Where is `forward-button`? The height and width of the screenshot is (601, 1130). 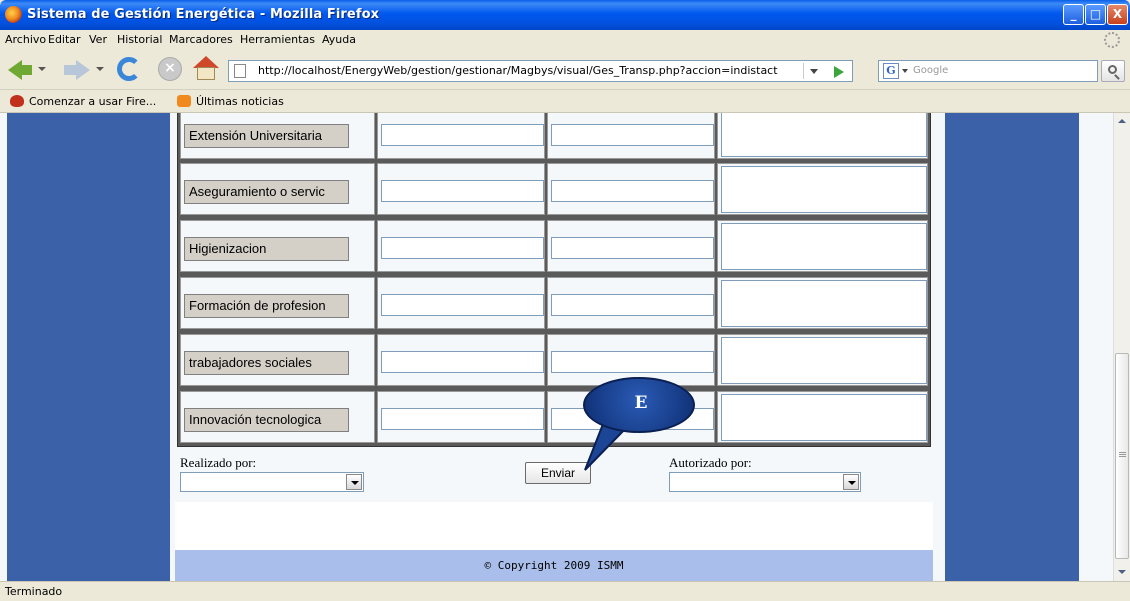 forward-button is located at coordinates (77, 69).